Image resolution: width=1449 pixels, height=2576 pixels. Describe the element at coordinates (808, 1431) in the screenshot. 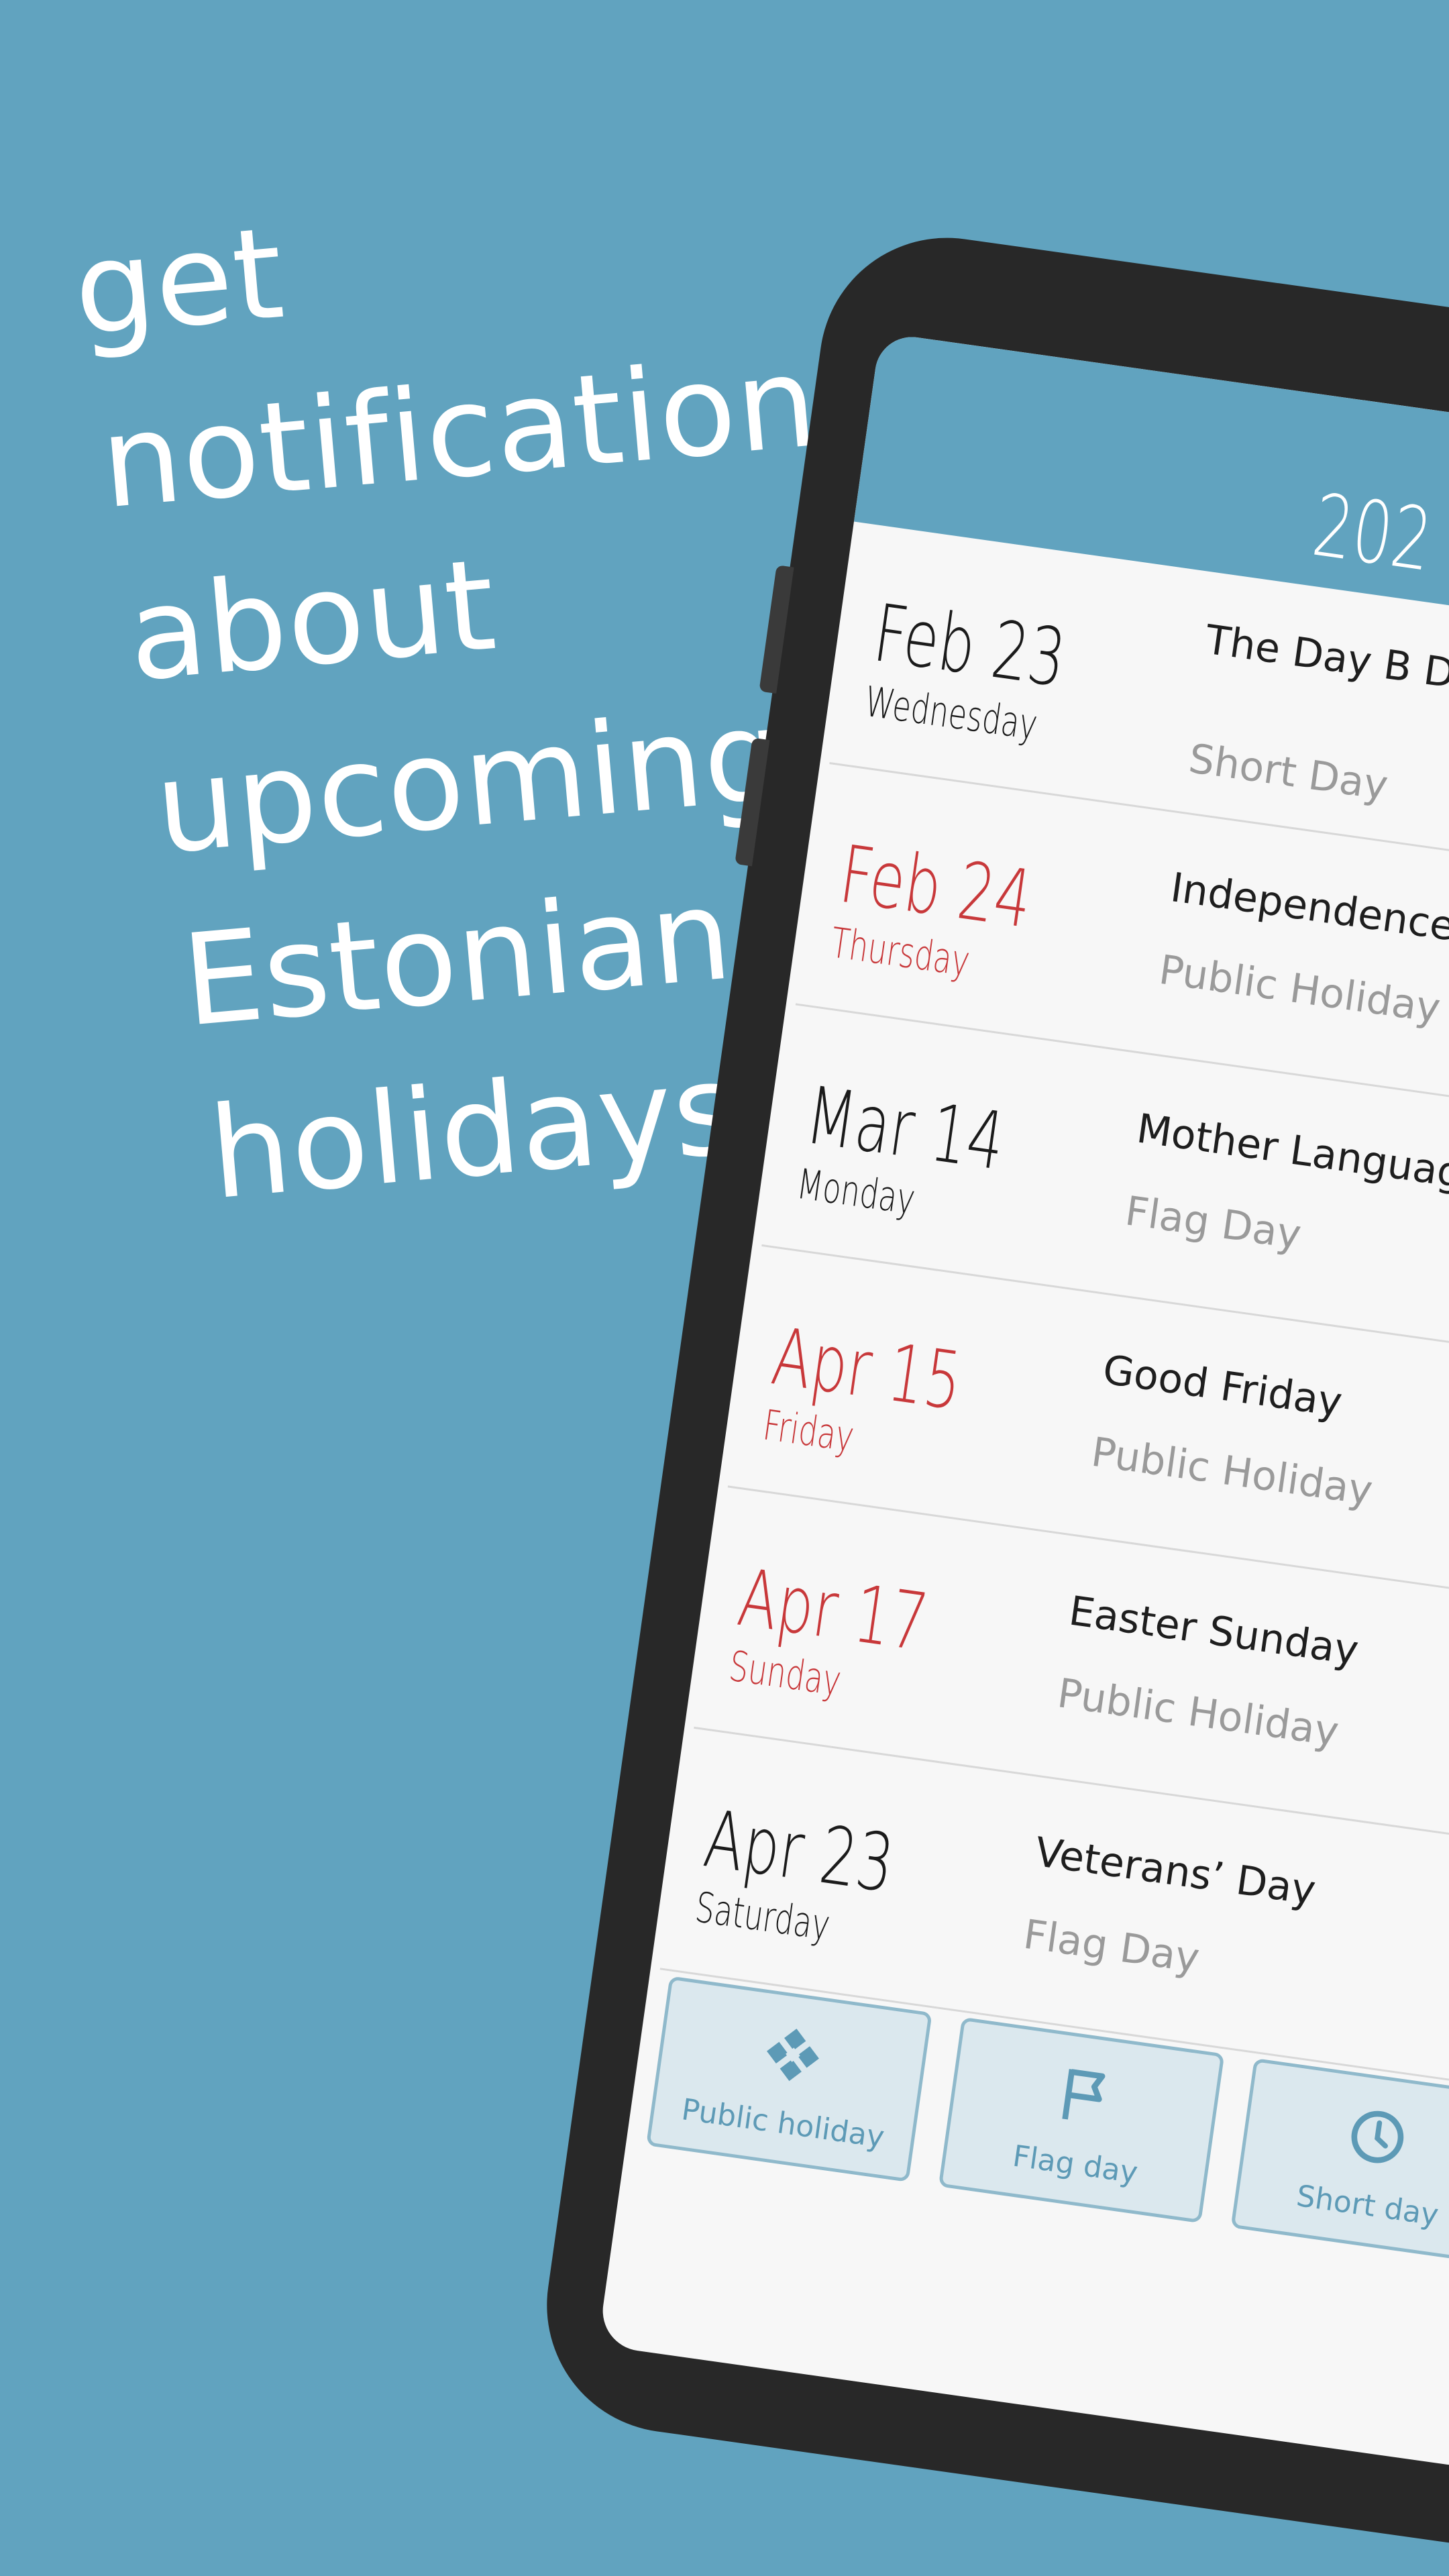

I see `holiday-weekday: Friday` at that location.